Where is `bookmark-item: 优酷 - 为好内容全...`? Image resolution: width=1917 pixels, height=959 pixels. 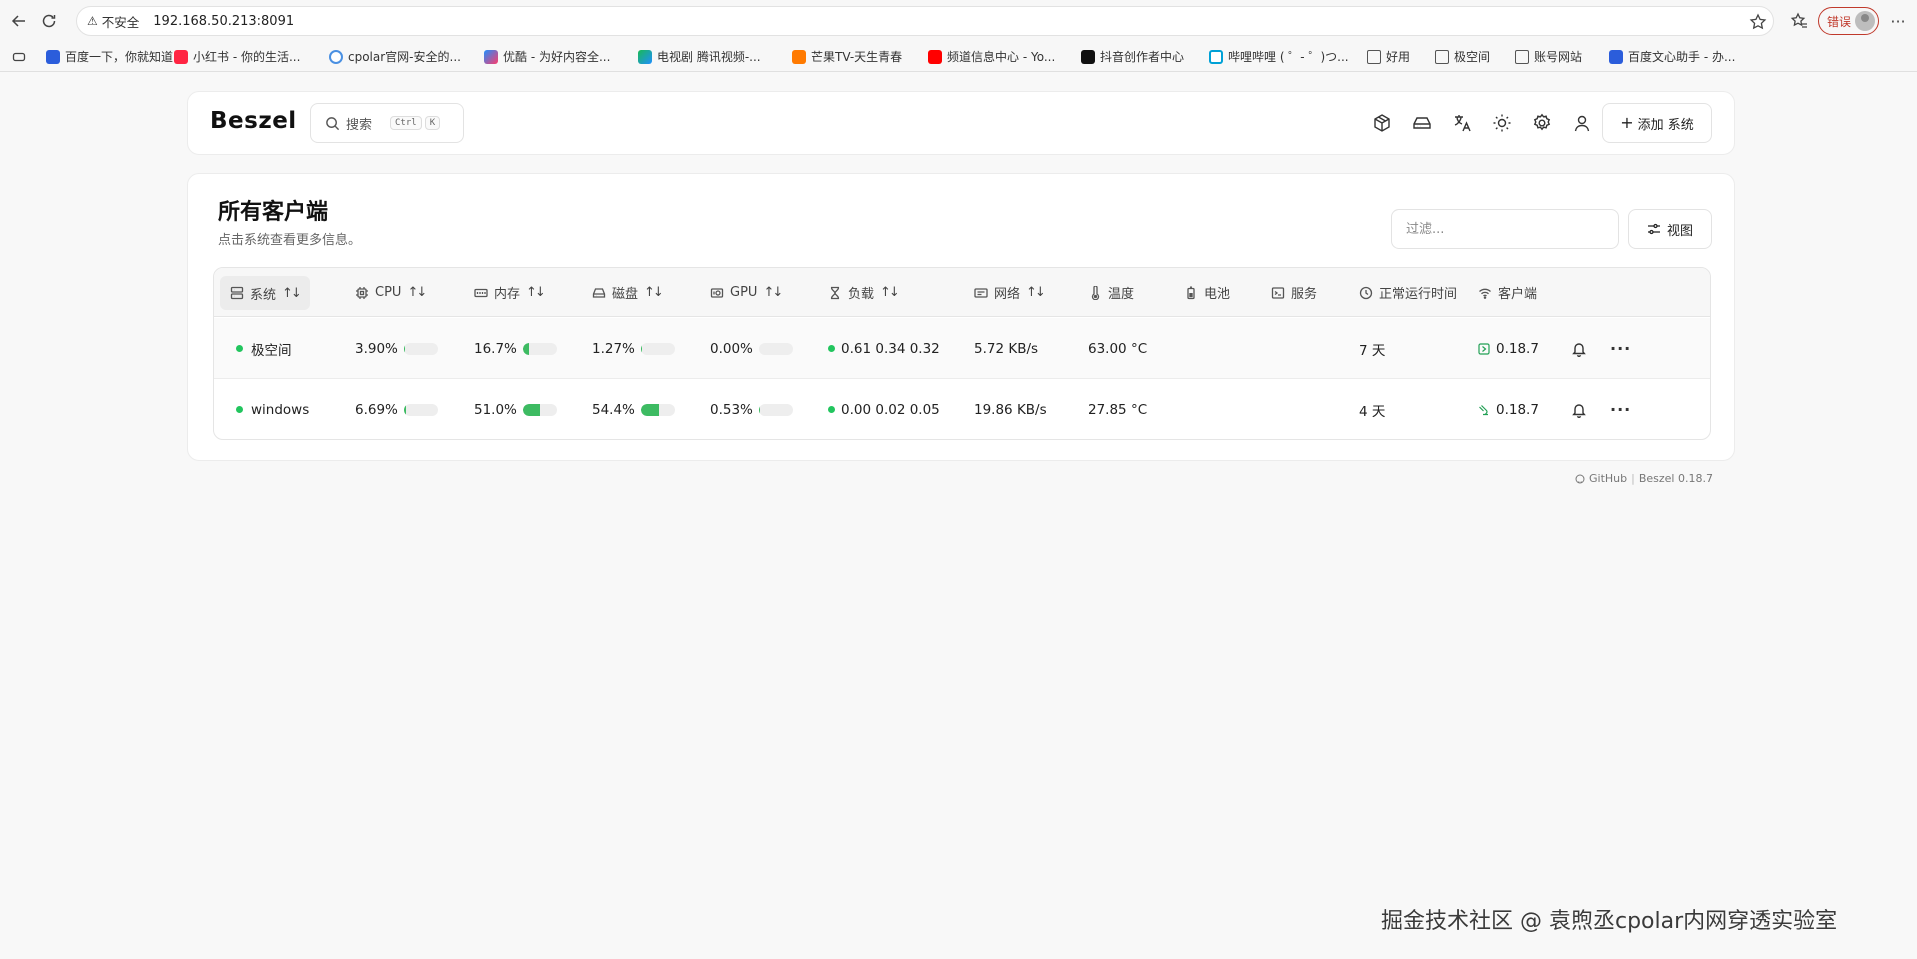 bookmark-item: 优酷 - 为好内容全... is located at coordinates (561, 56).